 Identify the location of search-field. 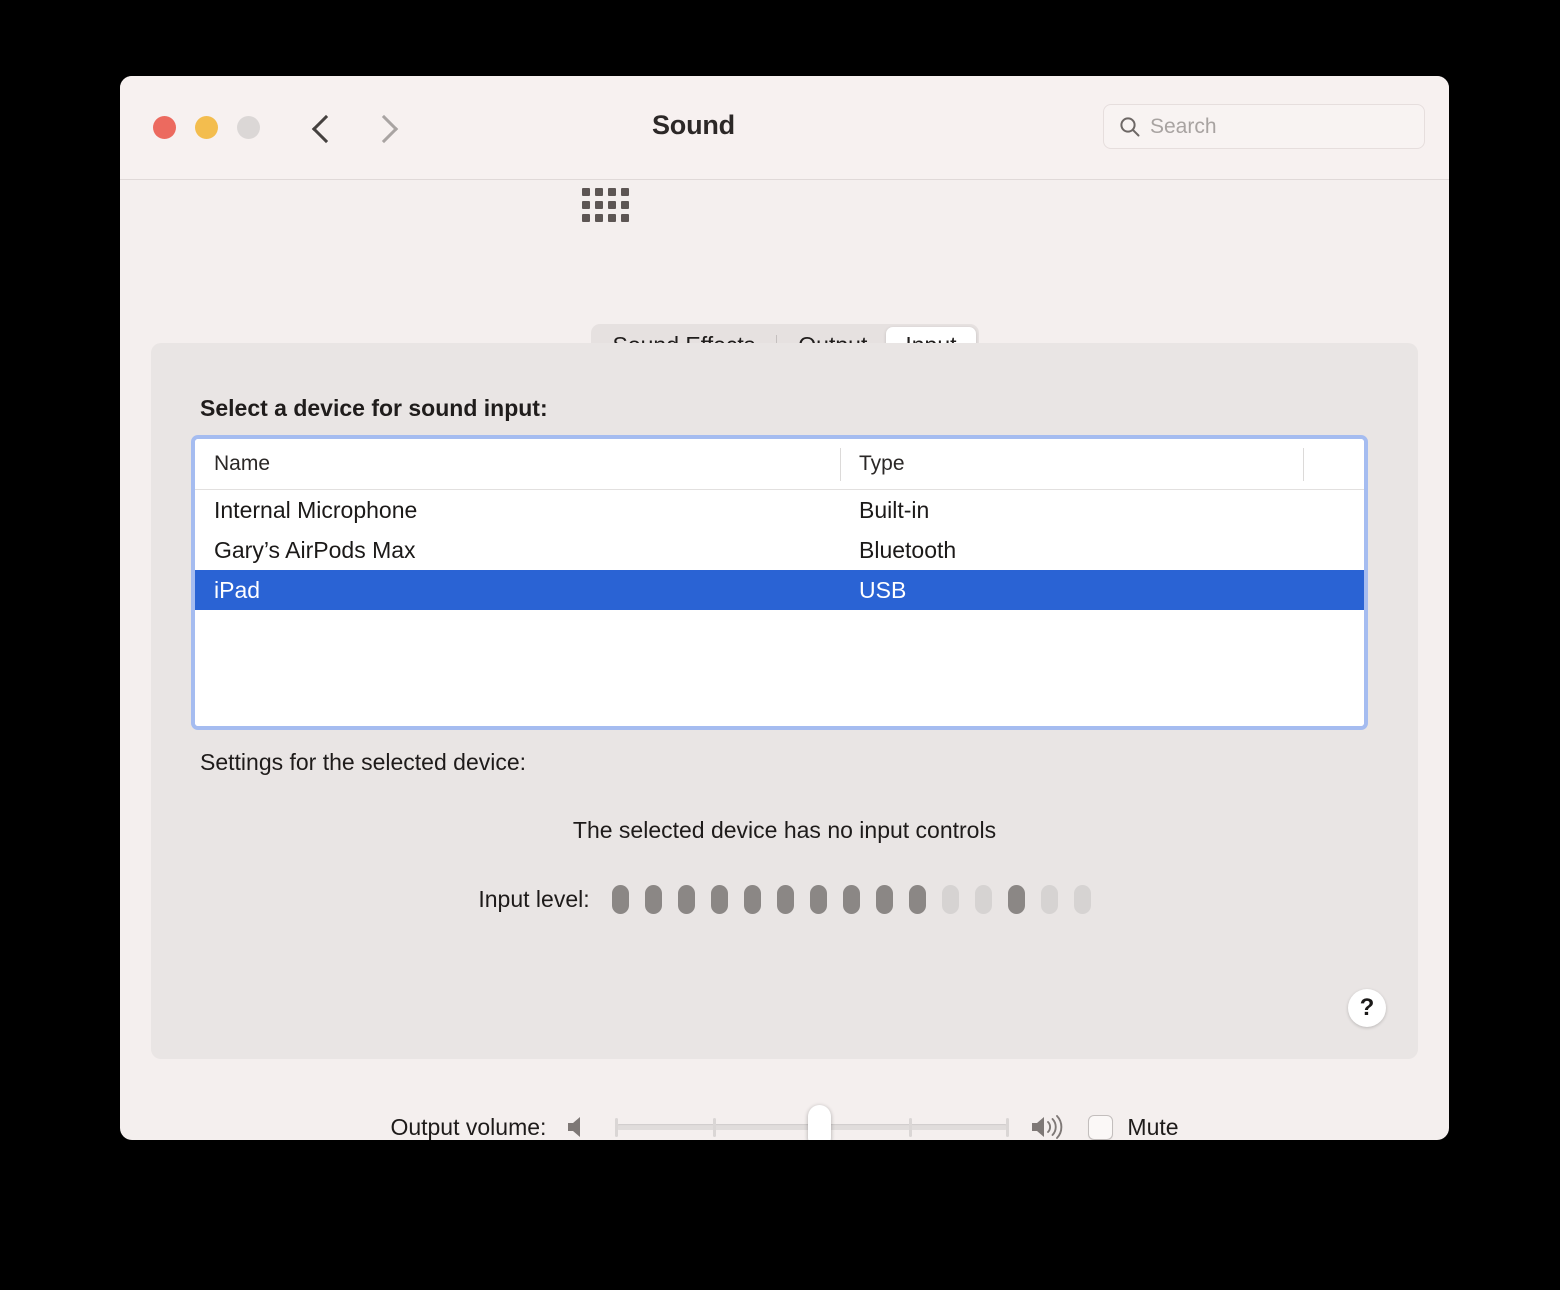
(1264, 126).